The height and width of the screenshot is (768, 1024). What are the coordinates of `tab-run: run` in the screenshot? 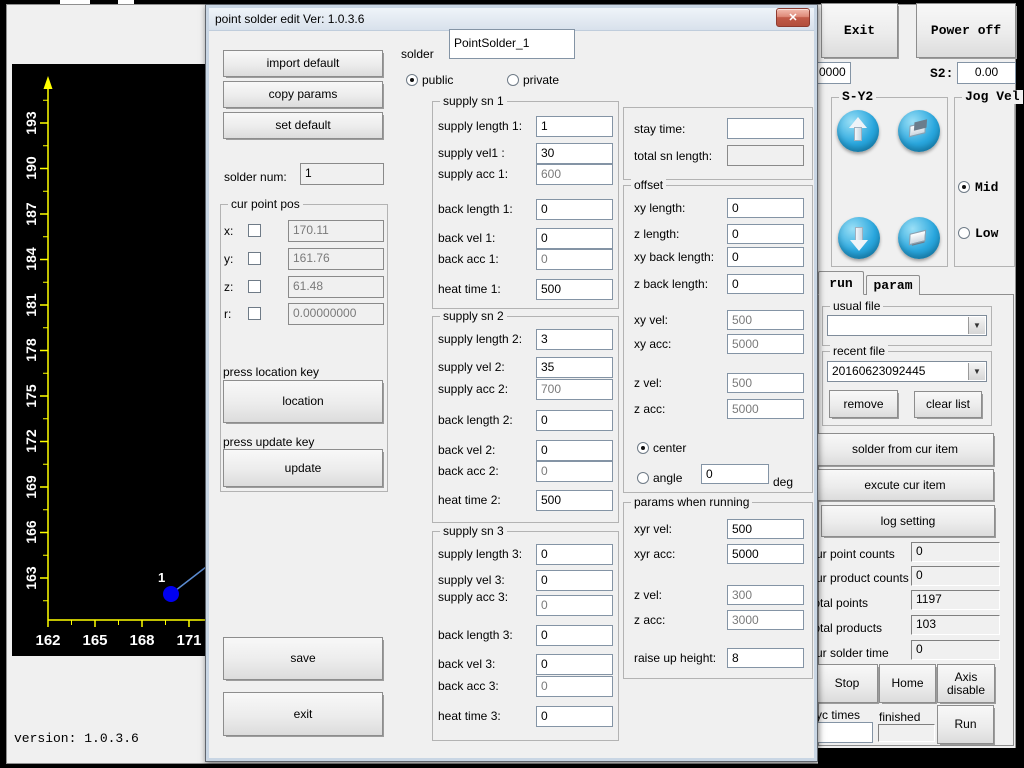 It's located at (841, 283).